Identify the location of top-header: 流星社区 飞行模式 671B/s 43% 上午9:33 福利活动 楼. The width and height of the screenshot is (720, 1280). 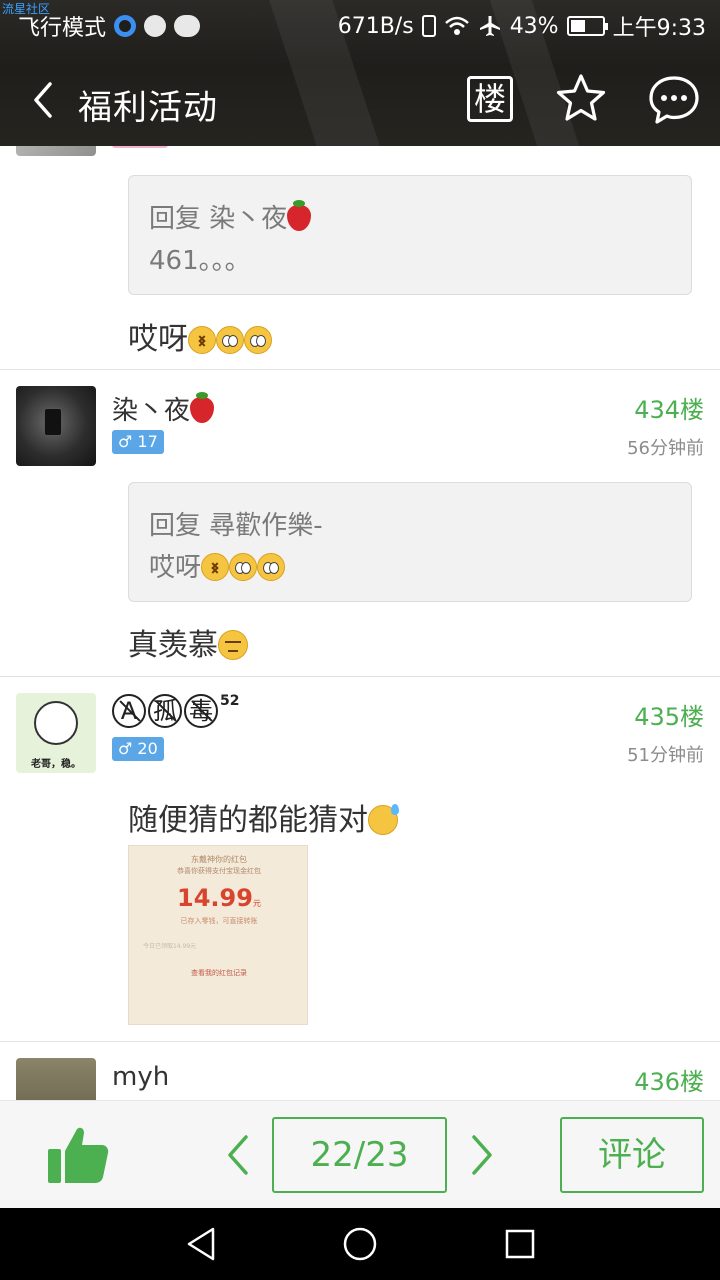
(360, 73).